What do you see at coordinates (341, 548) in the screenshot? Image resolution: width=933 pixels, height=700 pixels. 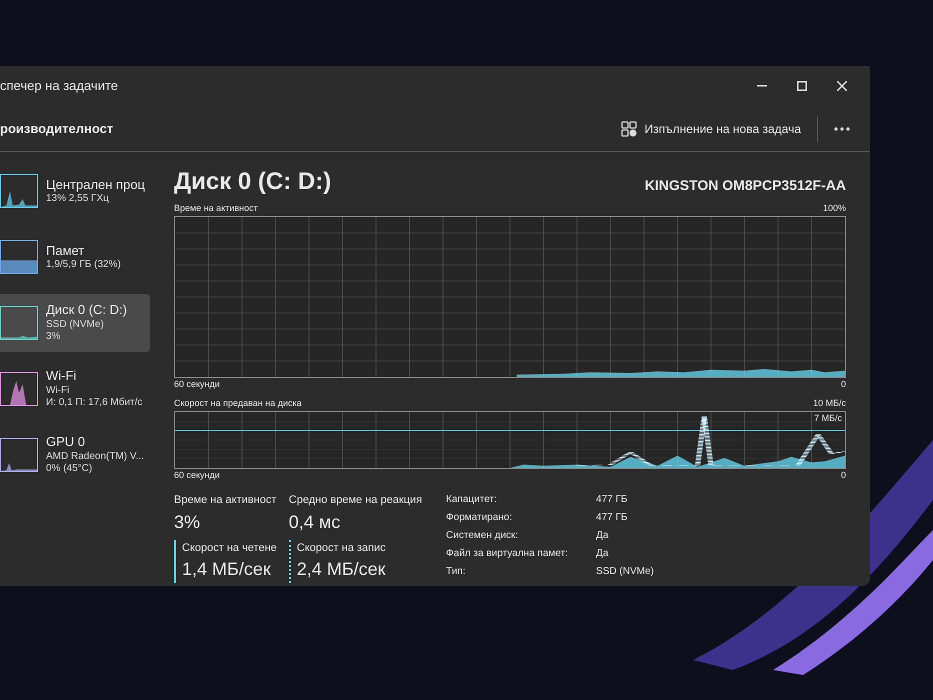 I see `stat-label: Скорост на запис` at bounding box center [341, 548].